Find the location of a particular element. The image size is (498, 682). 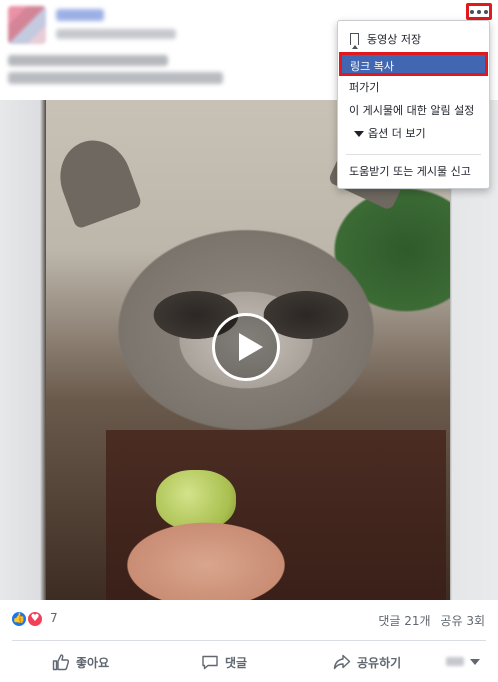

reaction-count: 7 is located at coordinates (54, 618).